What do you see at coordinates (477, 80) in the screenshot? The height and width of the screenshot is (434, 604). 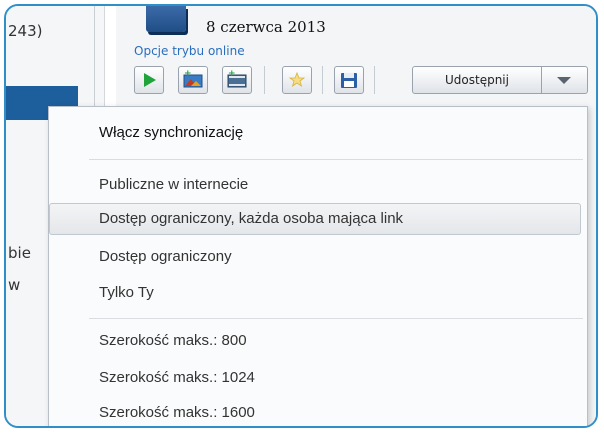 I see `share-button: Udostępnij` at bounding box center [477, 80].